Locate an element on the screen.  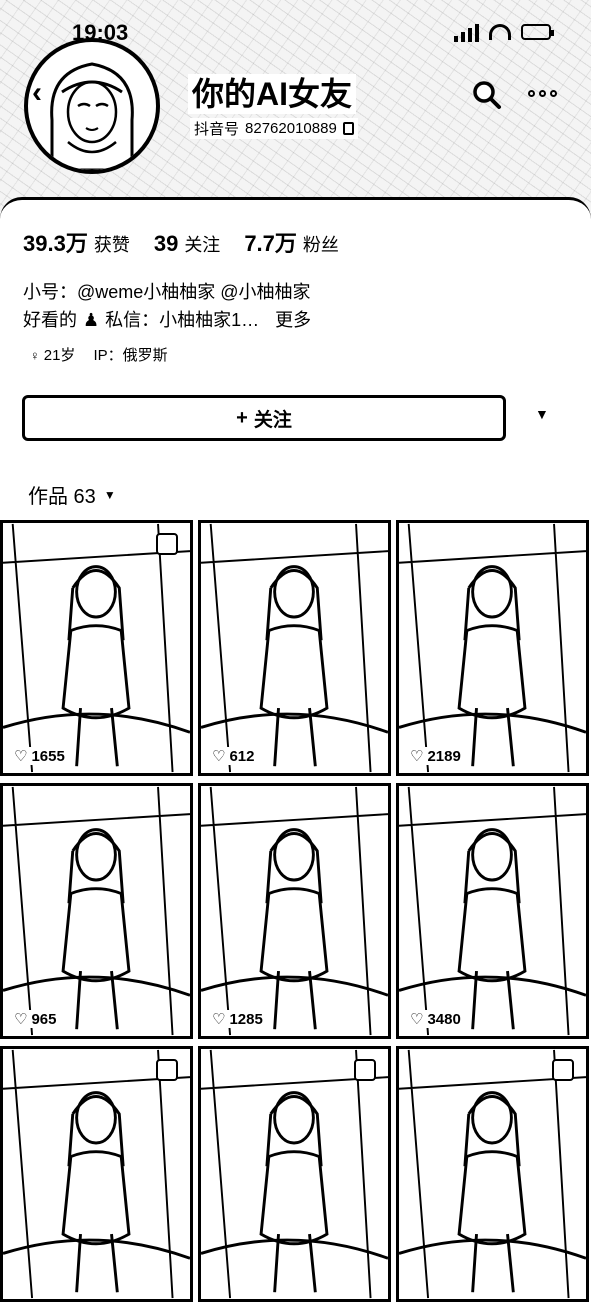
caret-down-icon: ▼ is located at coordinates (542, 414).